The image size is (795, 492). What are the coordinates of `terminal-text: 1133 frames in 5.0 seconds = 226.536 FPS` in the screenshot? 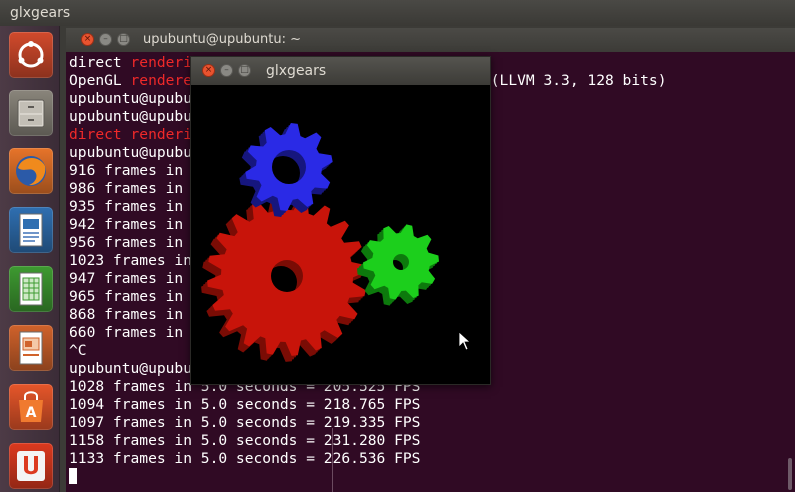 It's located at (245, 458).